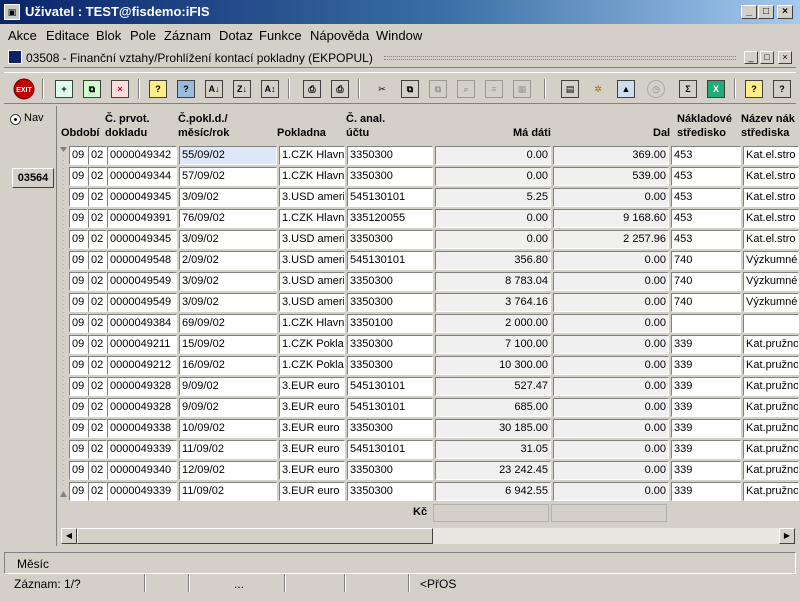 The width and height of the screenshot is (800, 602). What do you see at coordinates (92, 89) in the screenshot?
I see `duplicate-record-button: ⧉` at bounding box center [92, 89].